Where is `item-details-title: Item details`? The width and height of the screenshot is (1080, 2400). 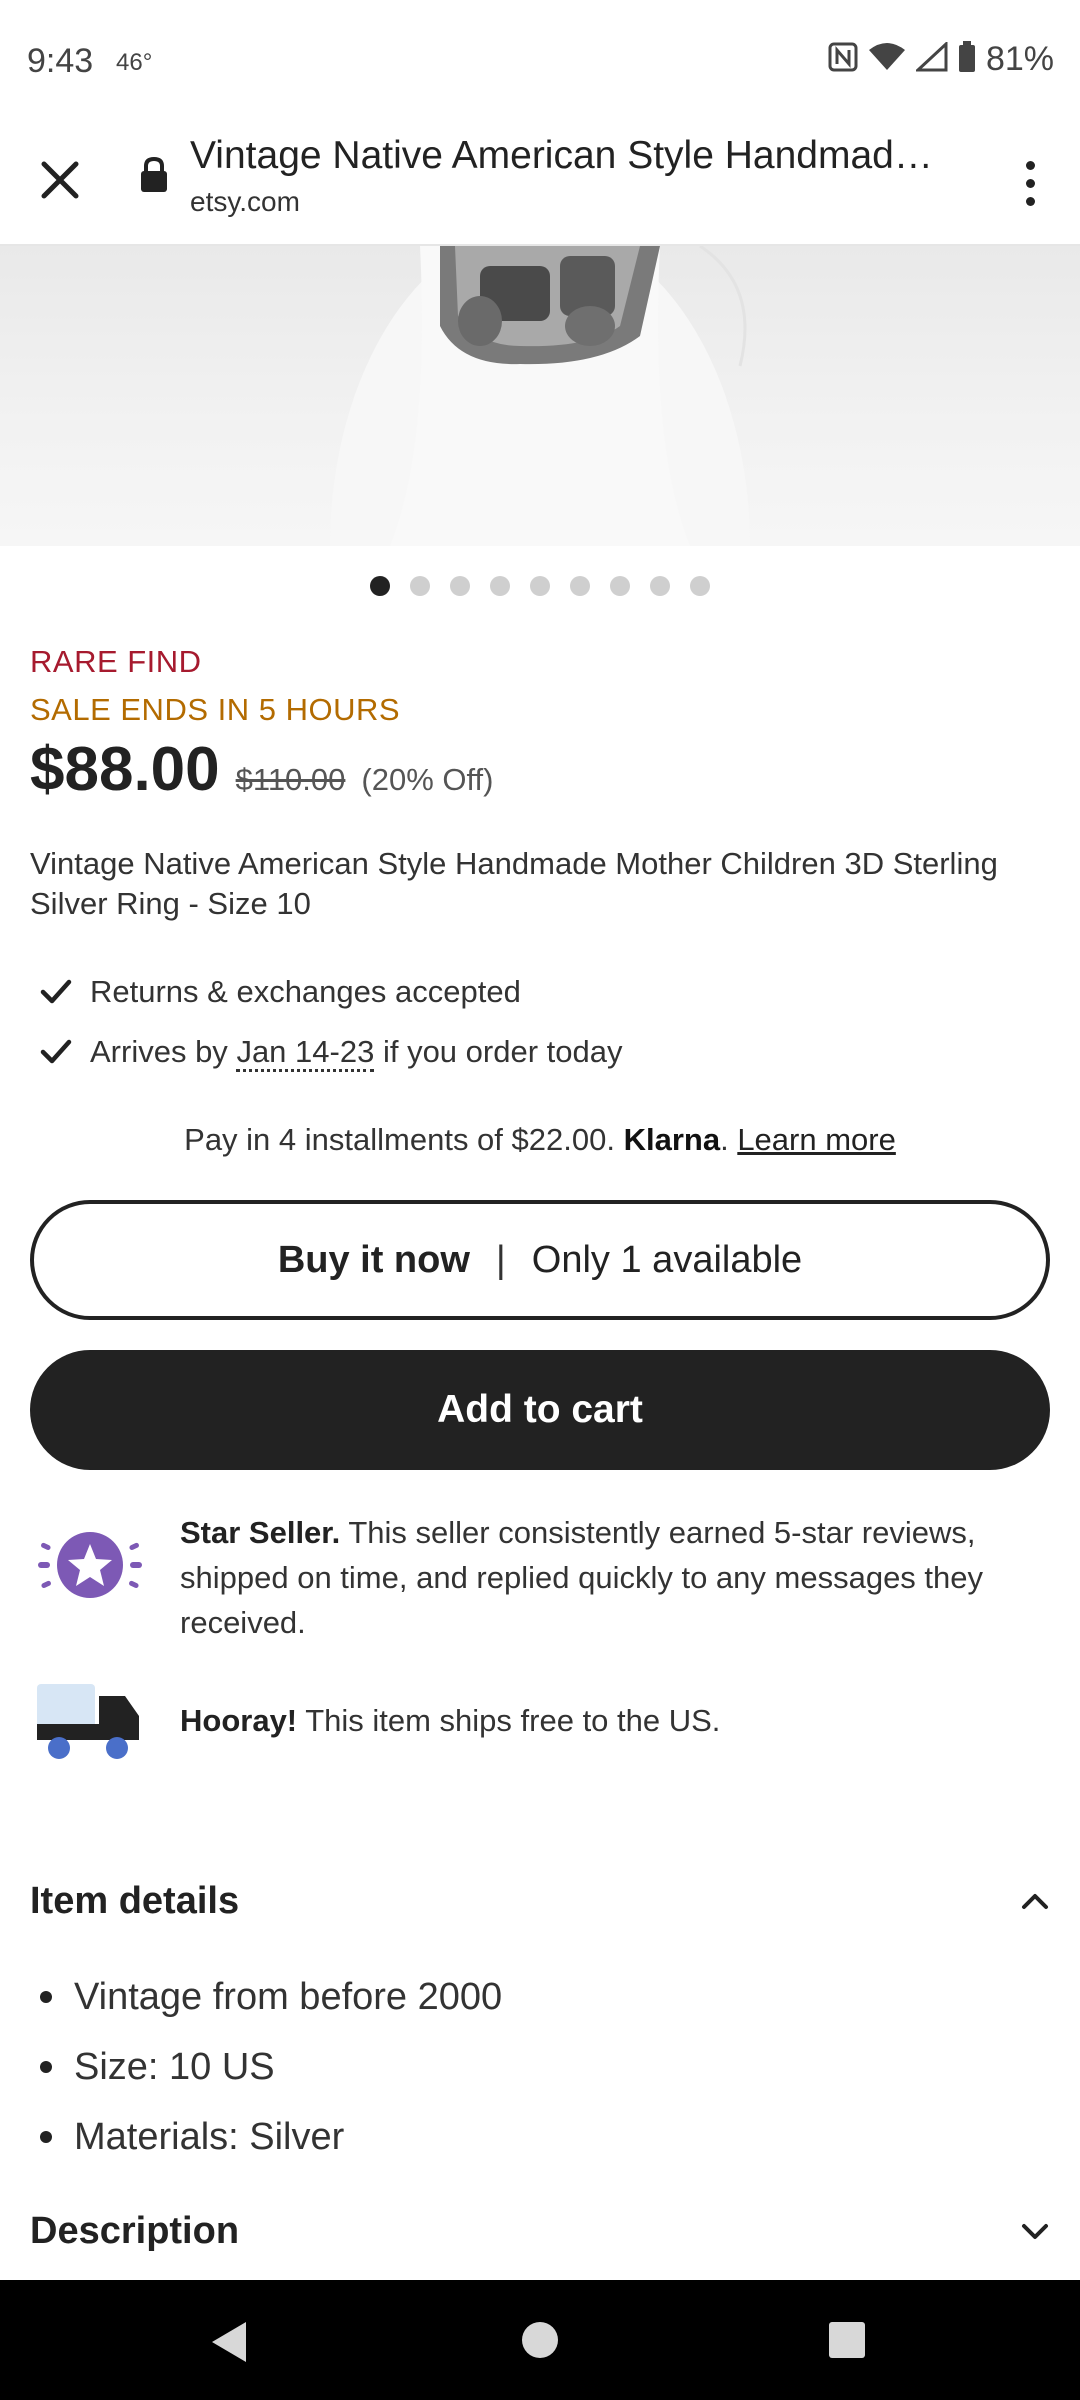 item-details-title: Item details is located at coordinates (135, 1900).